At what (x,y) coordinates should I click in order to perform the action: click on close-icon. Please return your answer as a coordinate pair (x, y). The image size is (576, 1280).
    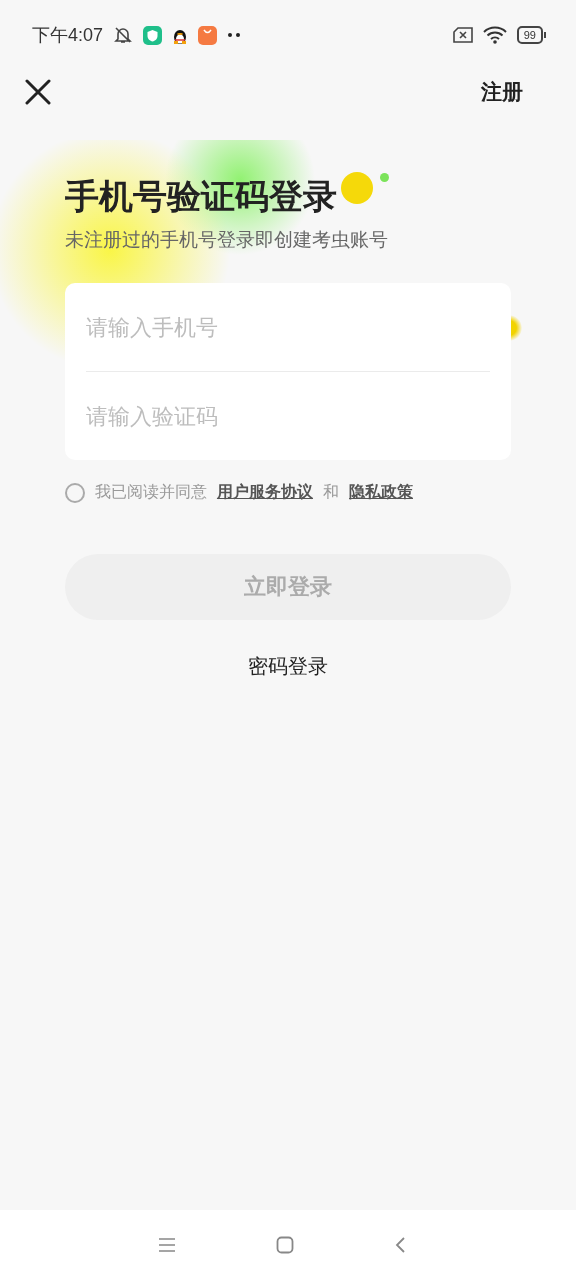
    Looking at the image, I should click on (38, 92).